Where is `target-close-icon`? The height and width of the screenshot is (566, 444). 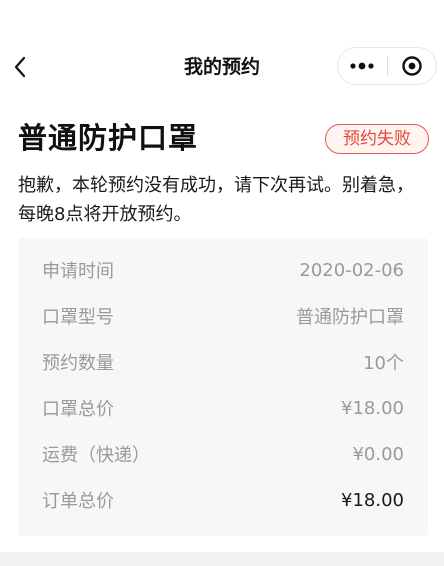 target-close-icon is located at coordinates (412, 66).